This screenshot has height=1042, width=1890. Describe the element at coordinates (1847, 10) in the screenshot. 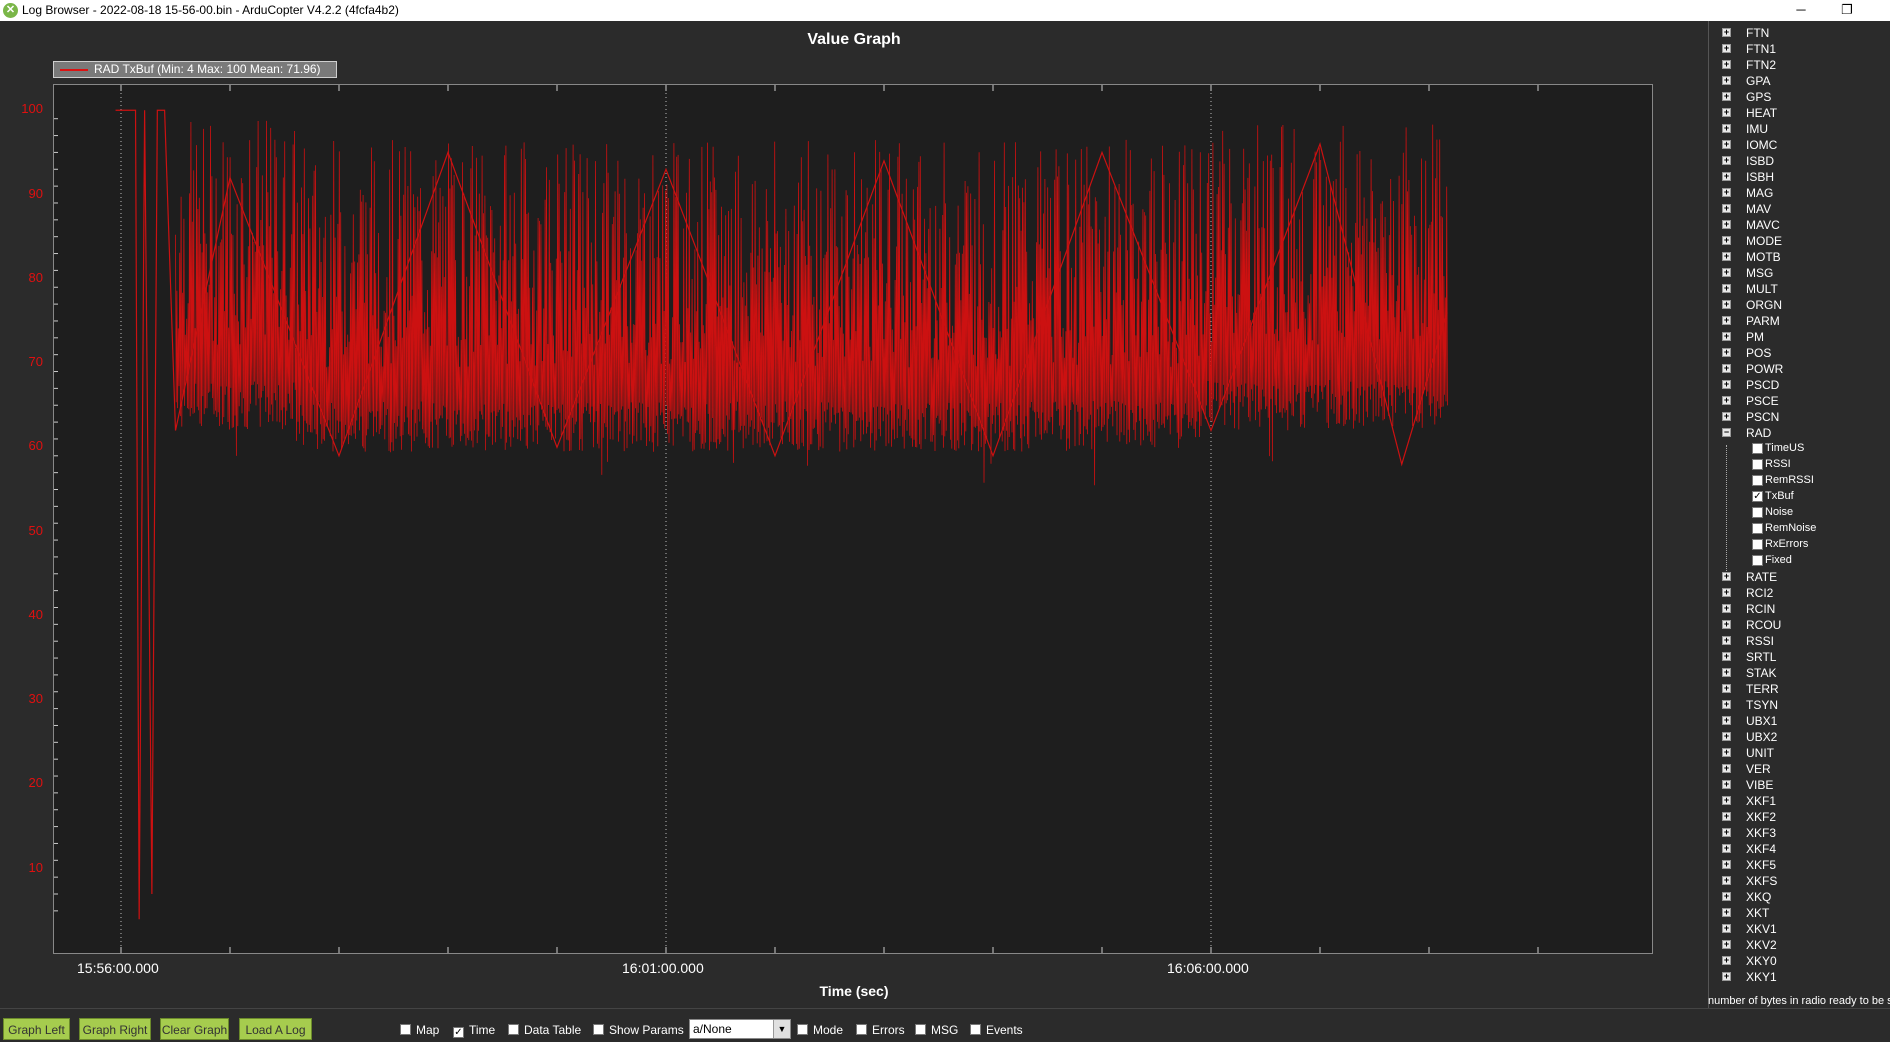

I see `restore-button: ❐` at that location.